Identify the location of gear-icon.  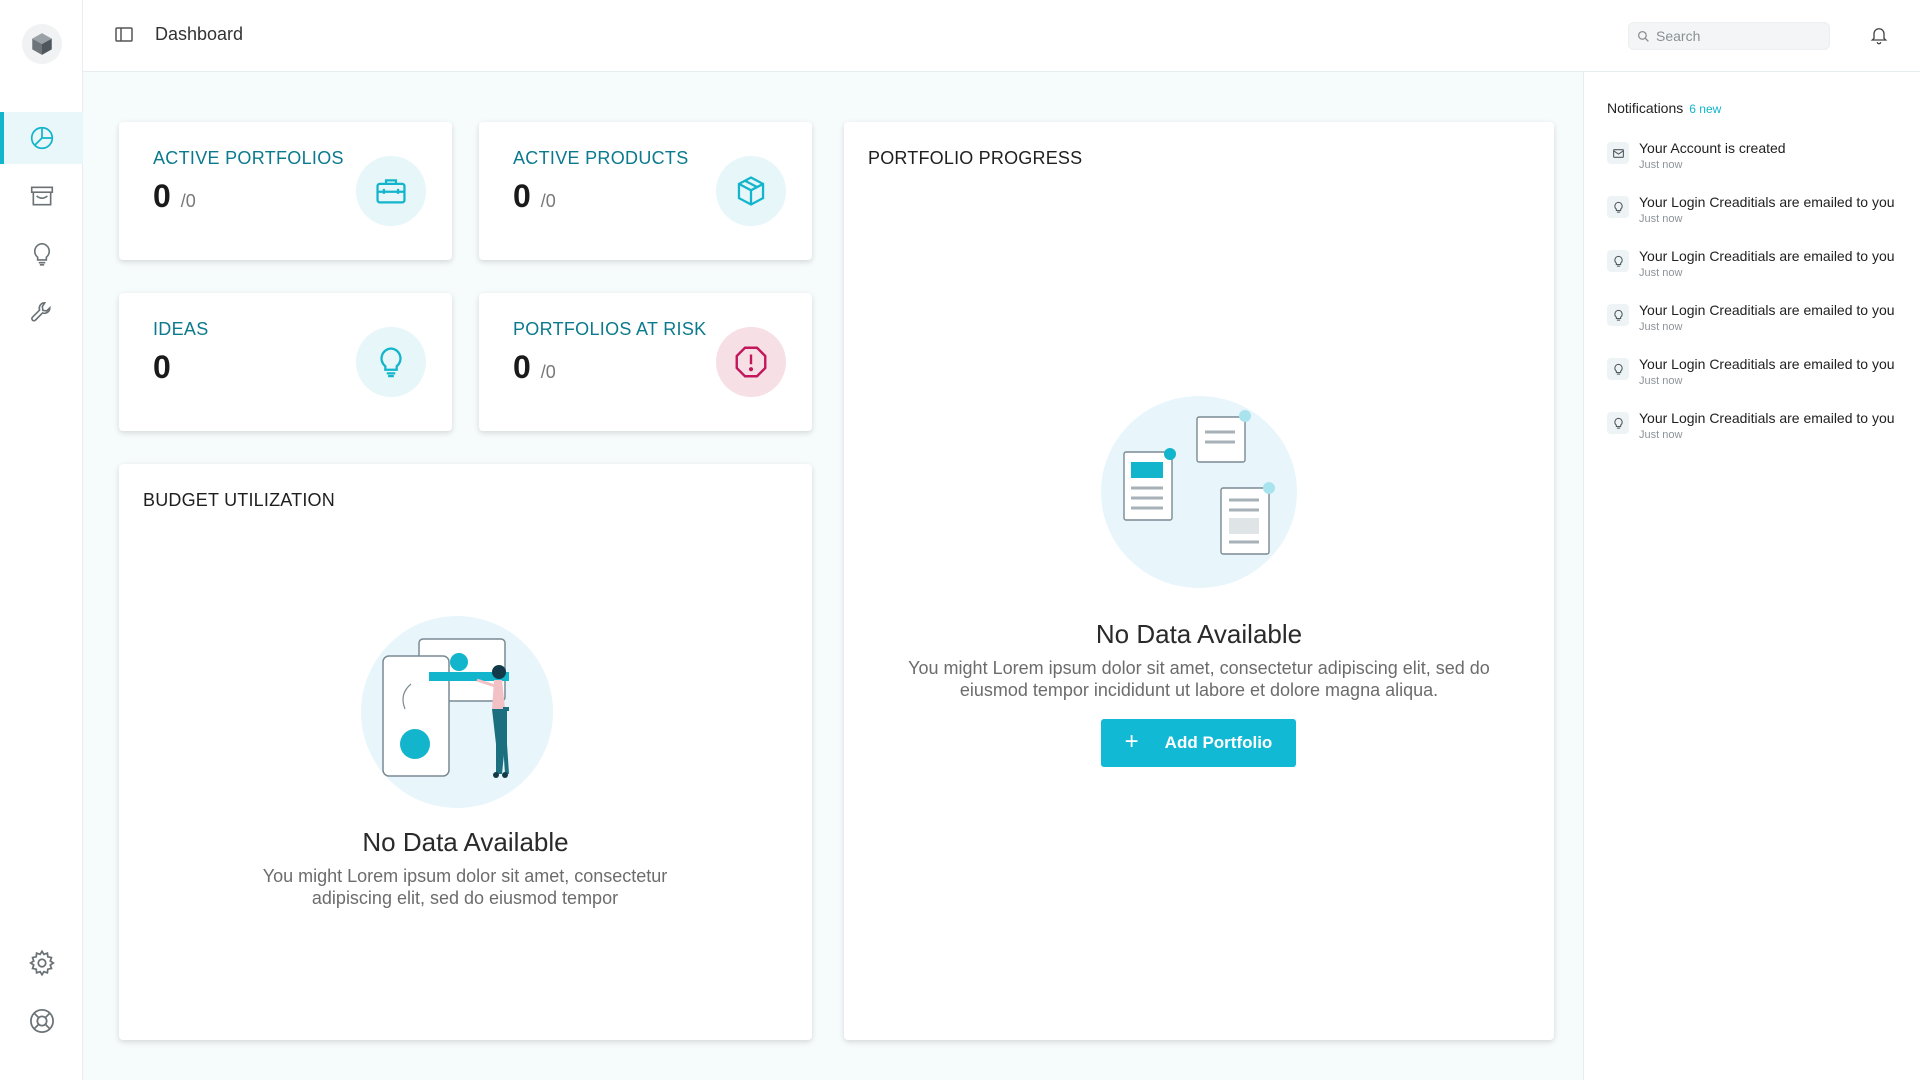
(41, 963).